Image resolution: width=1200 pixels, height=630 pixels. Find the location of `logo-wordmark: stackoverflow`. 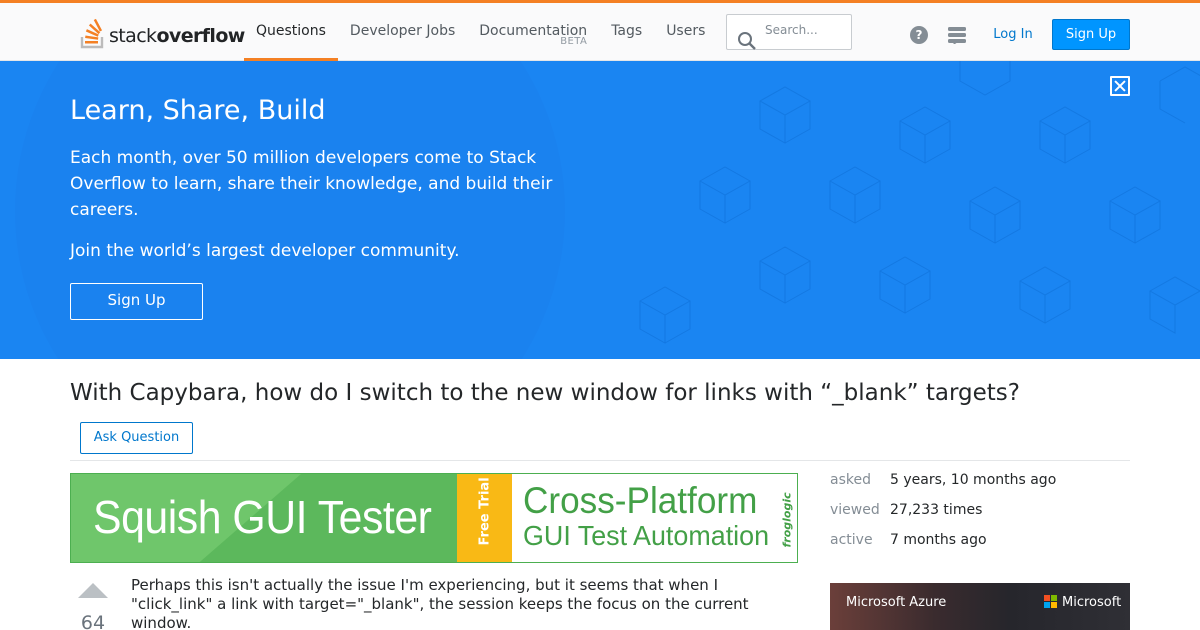

logo-wordmark: stackoverflow is located at coordinates (177, 36).